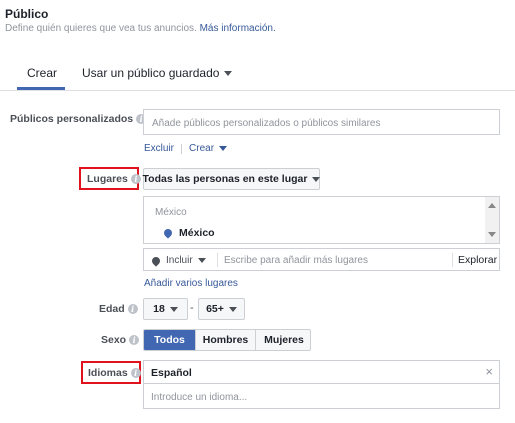  I want to click on more-info-link: Más información., so click(238, 28).